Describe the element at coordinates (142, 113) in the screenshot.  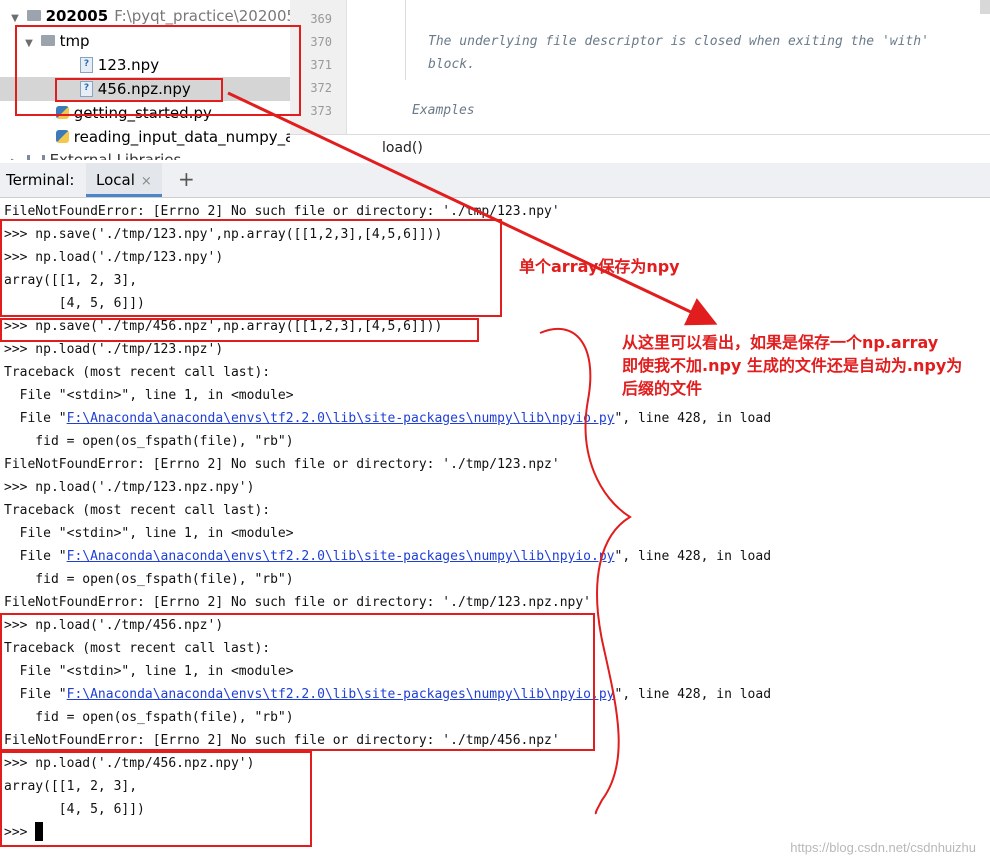
I see `tree-file-label: getting_started.py` at that location.